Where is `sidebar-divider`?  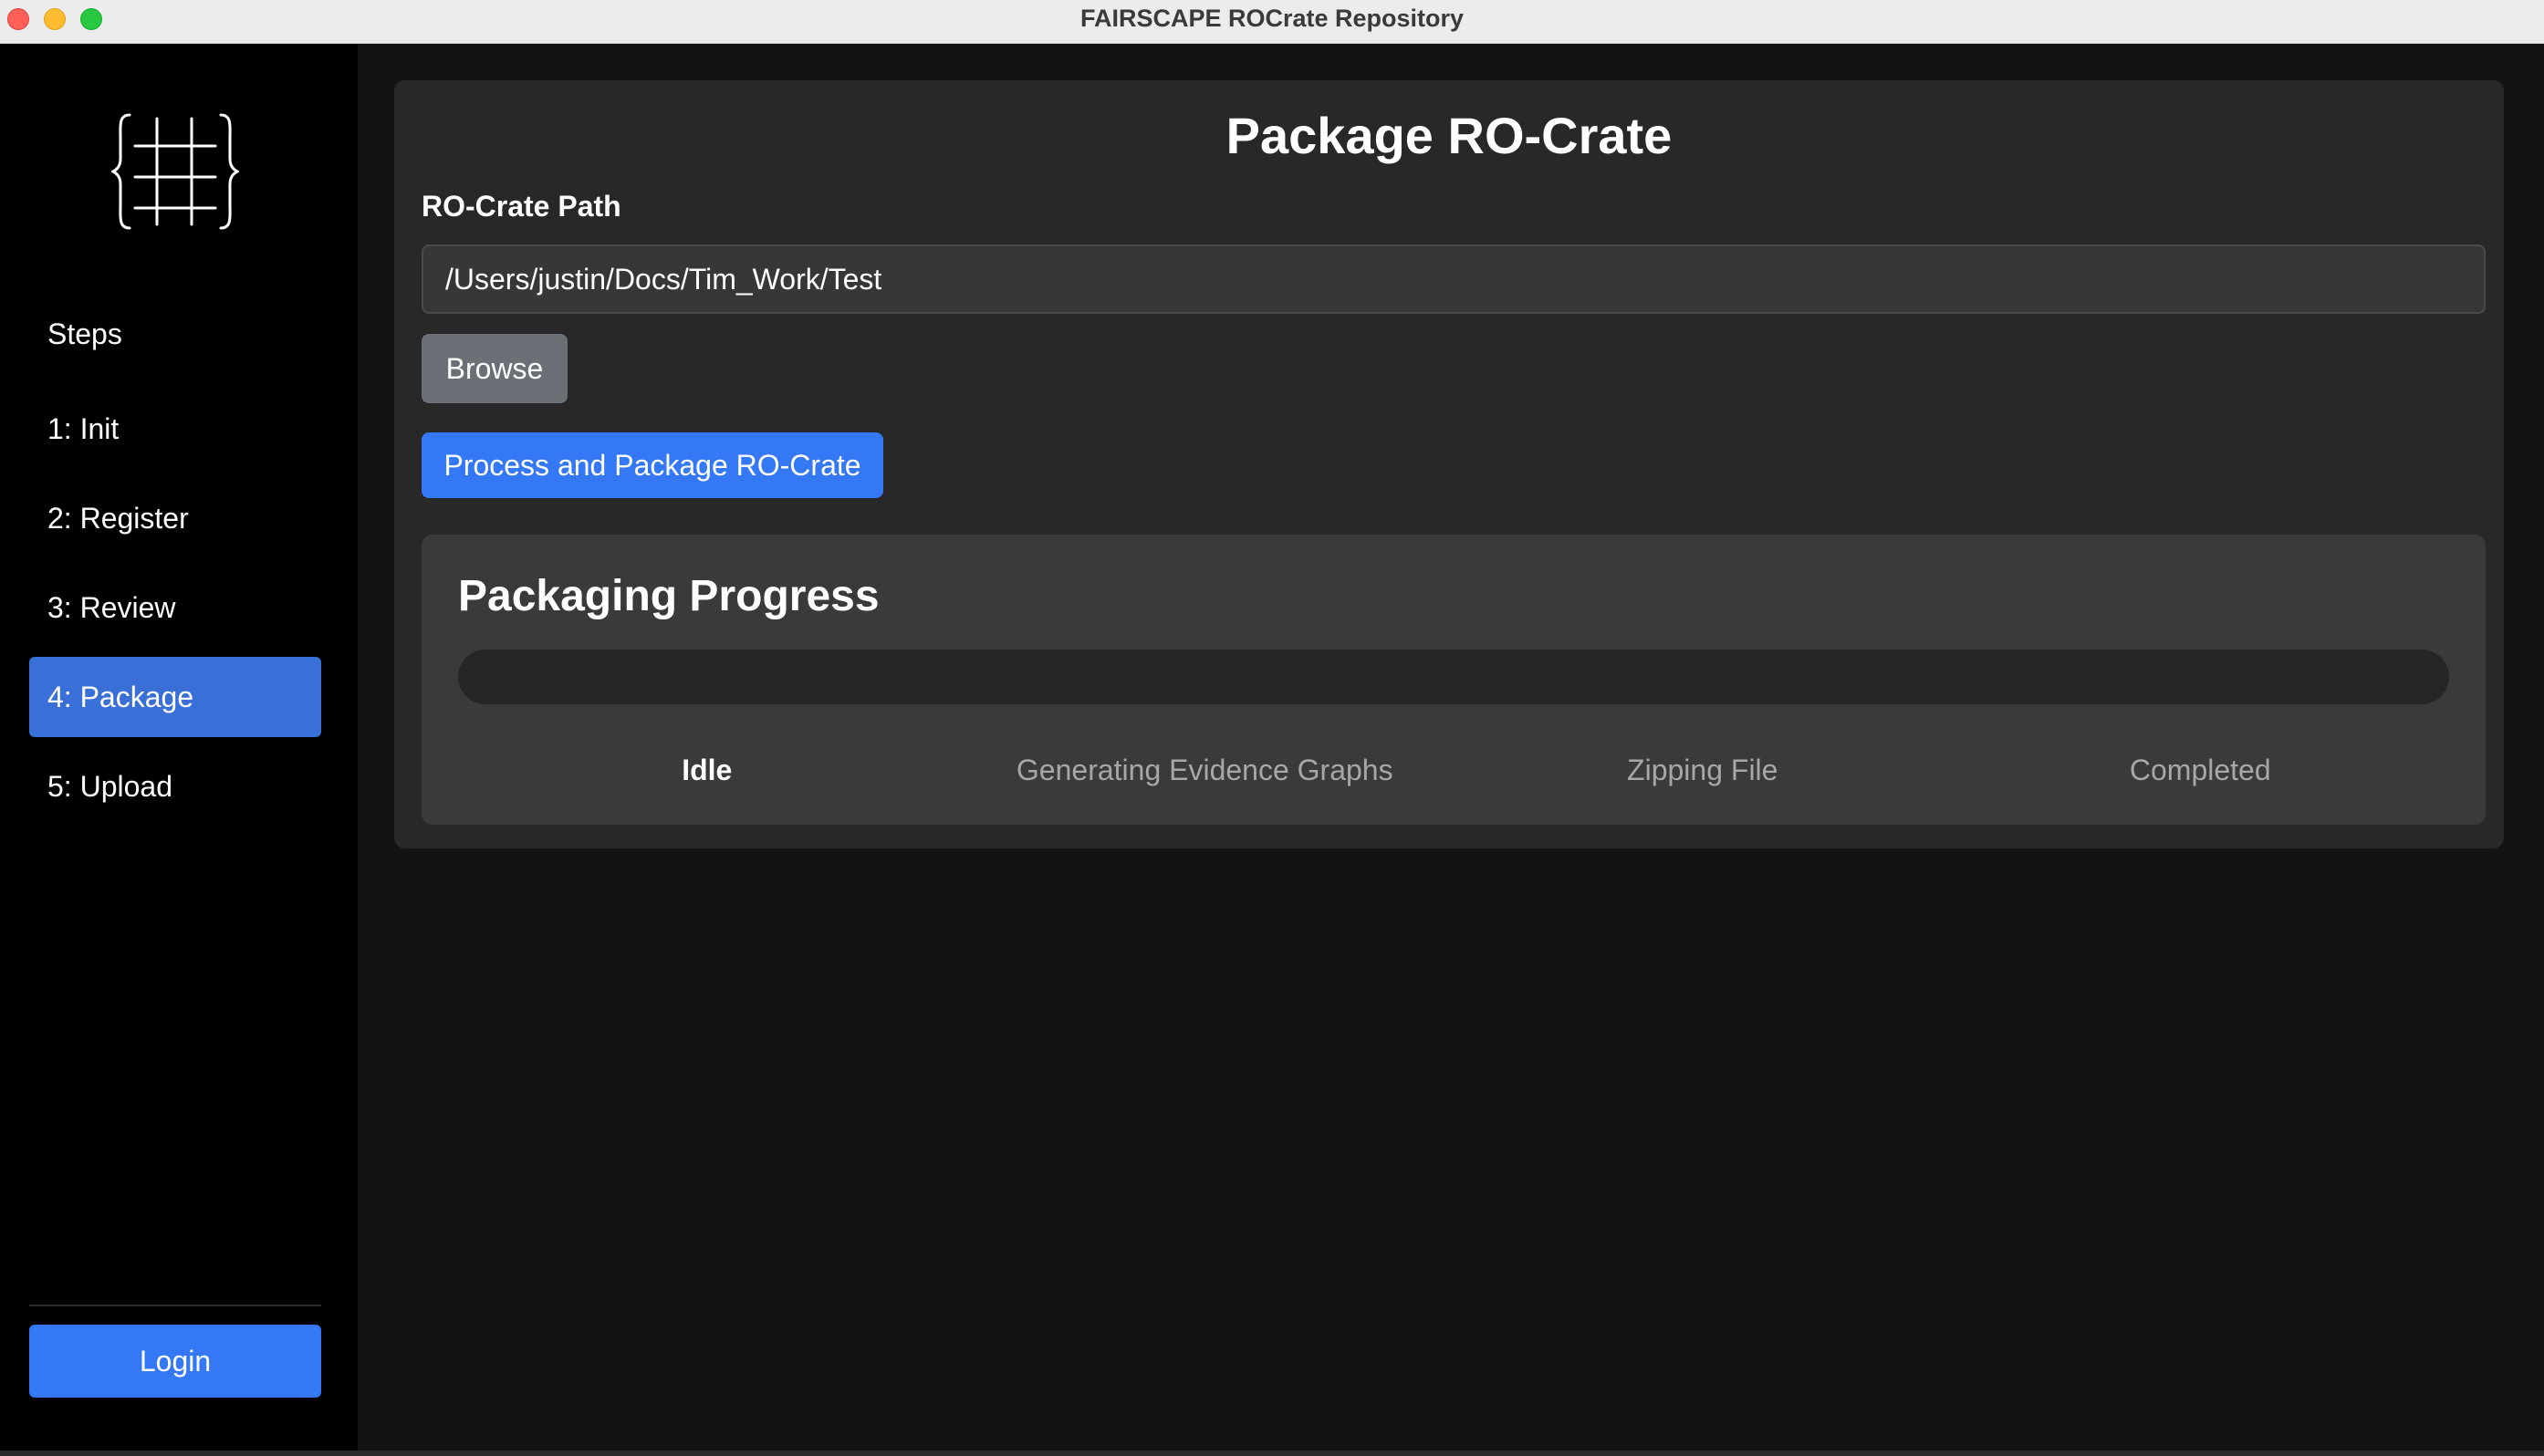 sidebar-divider is located at coordinates (175, 1305).